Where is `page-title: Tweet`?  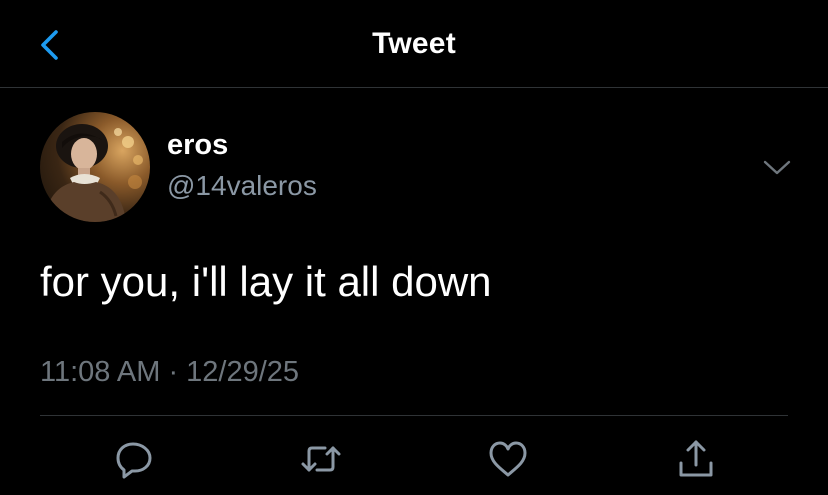
page-title: Tweet is located at coordinates (414, 43).